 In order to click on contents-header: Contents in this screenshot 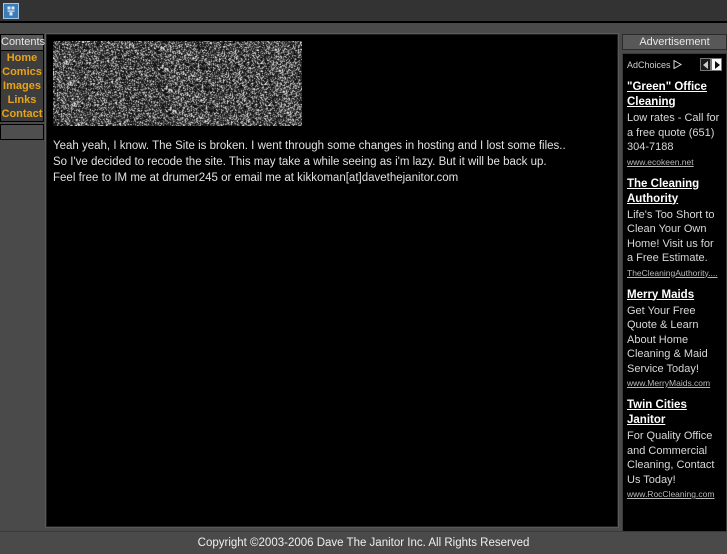, I will do `click(23, 43)`.